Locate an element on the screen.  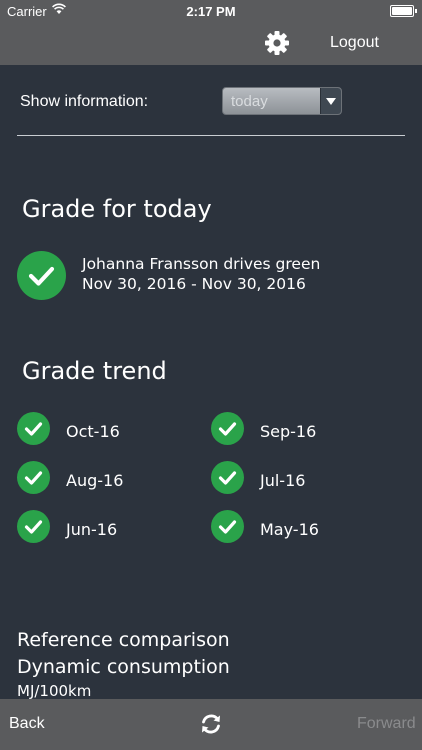
trend-month-label: Jun-16 is located at coordinates (92, 529).